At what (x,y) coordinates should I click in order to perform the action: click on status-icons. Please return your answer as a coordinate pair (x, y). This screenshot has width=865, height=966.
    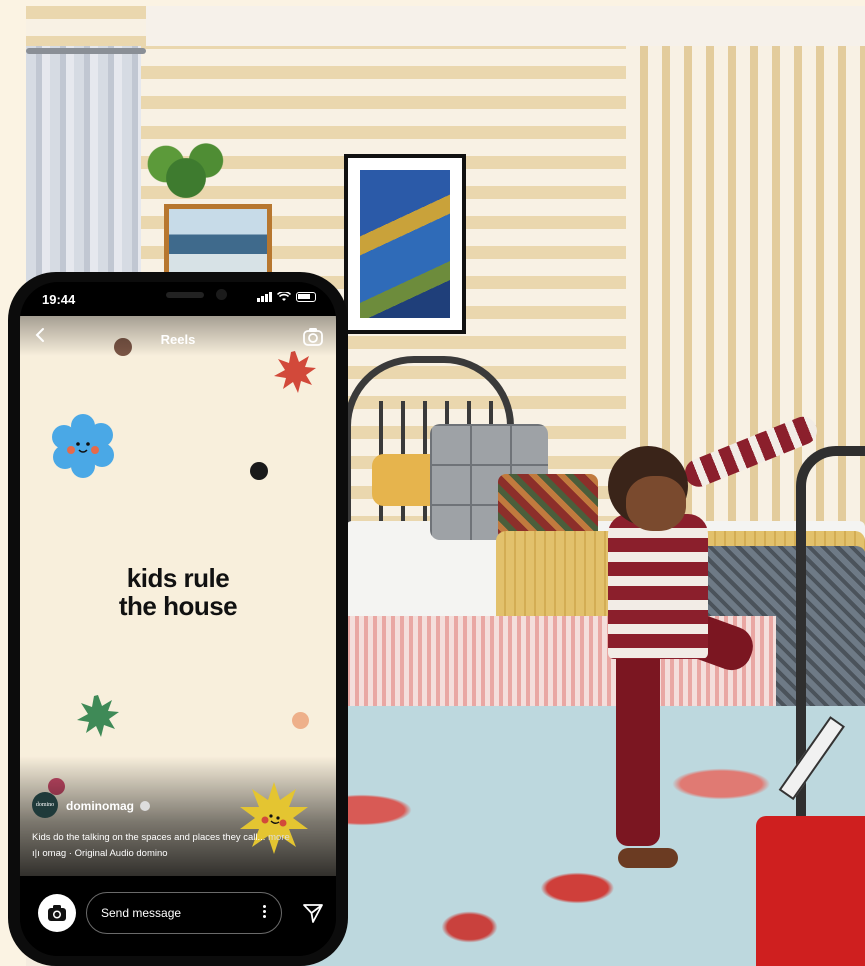
    Looking at the image, I should click on (286, 297).